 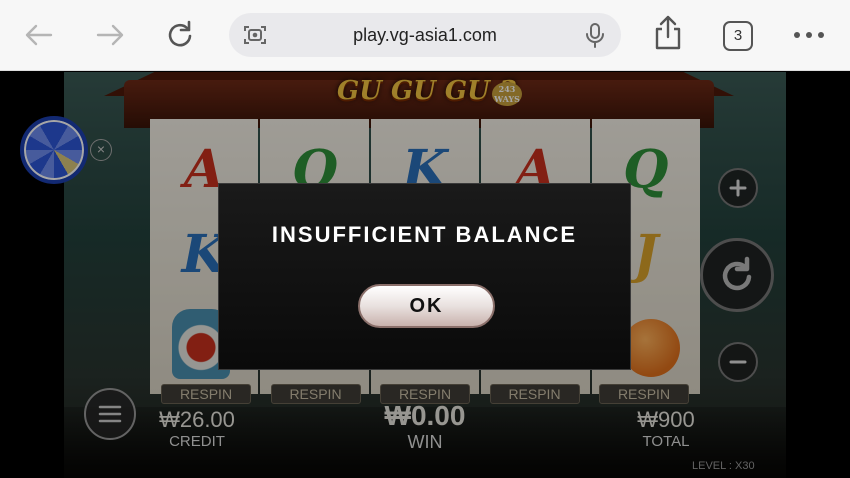 What do you see at coordinates (424, 234) in the screenshot?
I see `dialog-message: INSUFFICIENT BALANCE` at bounding box center [424, 234].